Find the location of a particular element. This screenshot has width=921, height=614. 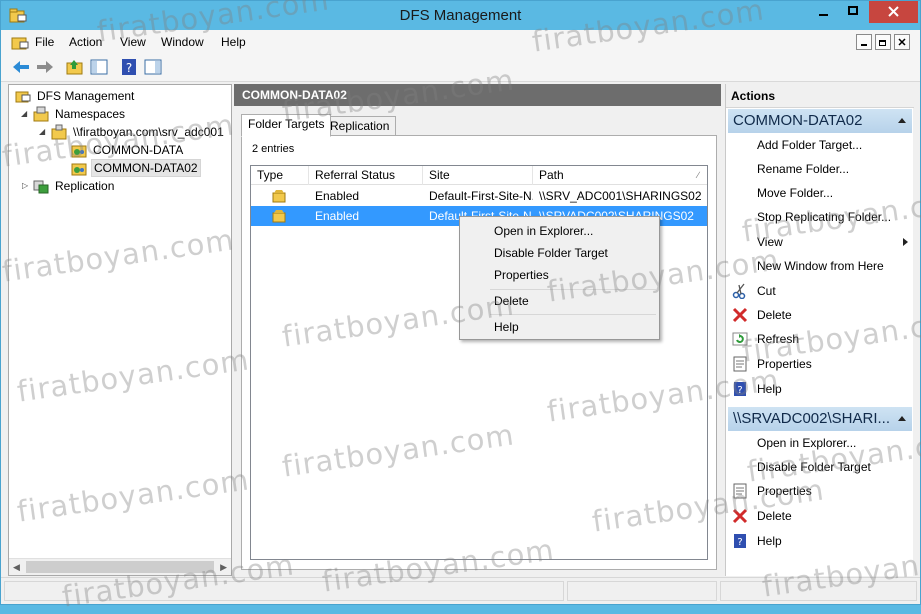

tree-label: COMMON-DATA02 is located at coordinates (146, 168).